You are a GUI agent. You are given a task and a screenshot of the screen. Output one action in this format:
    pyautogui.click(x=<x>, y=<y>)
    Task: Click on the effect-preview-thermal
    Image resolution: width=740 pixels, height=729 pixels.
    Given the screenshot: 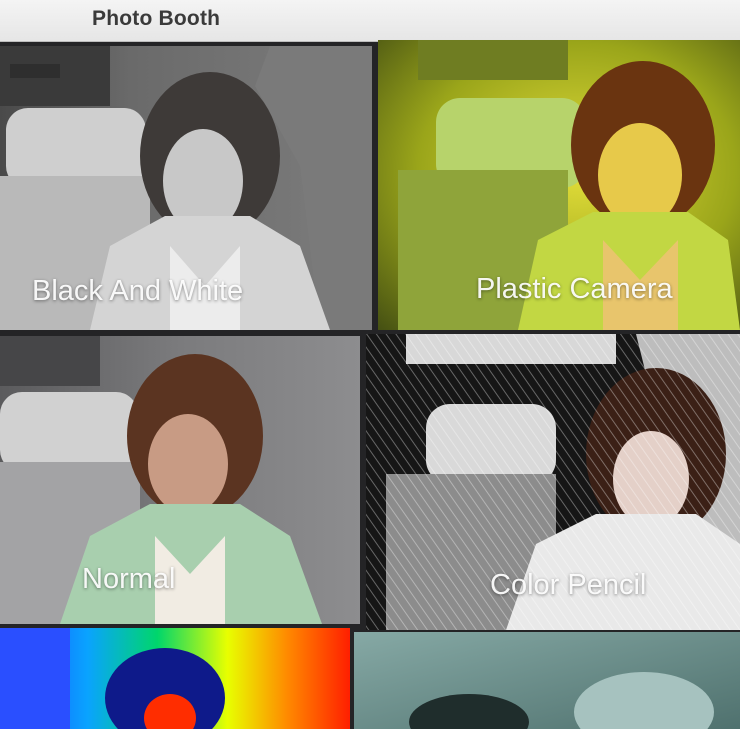 What is the action you would take?
    pyautogui.click(x=175, y=678)
    